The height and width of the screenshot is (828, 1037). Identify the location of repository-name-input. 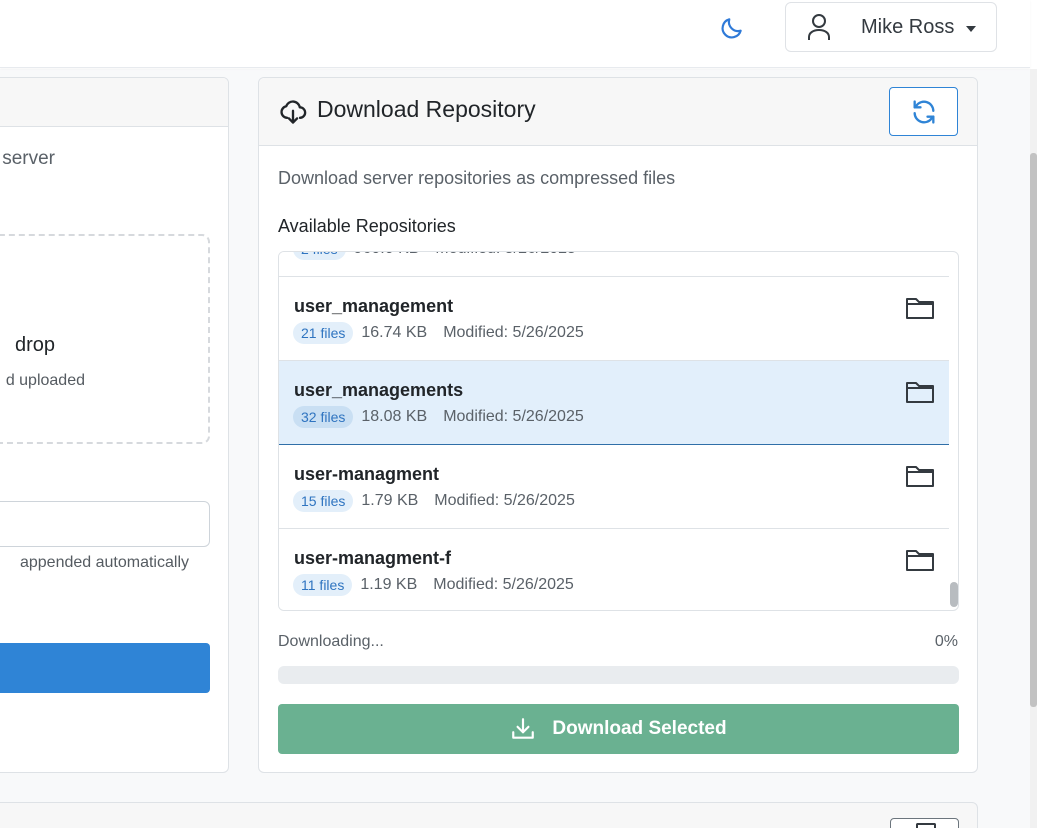
(105, 524).